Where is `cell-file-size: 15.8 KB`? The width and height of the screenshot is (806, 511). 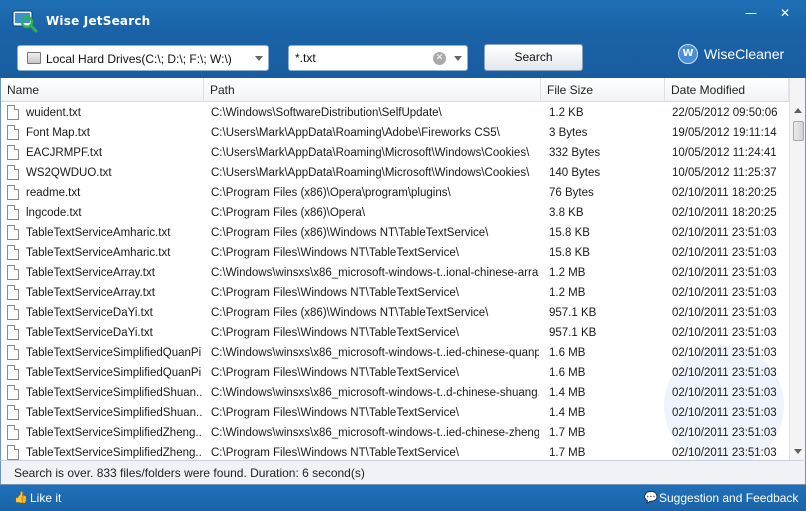 cell-file-size: 15.8 KB is located at coordinates (569, 233).